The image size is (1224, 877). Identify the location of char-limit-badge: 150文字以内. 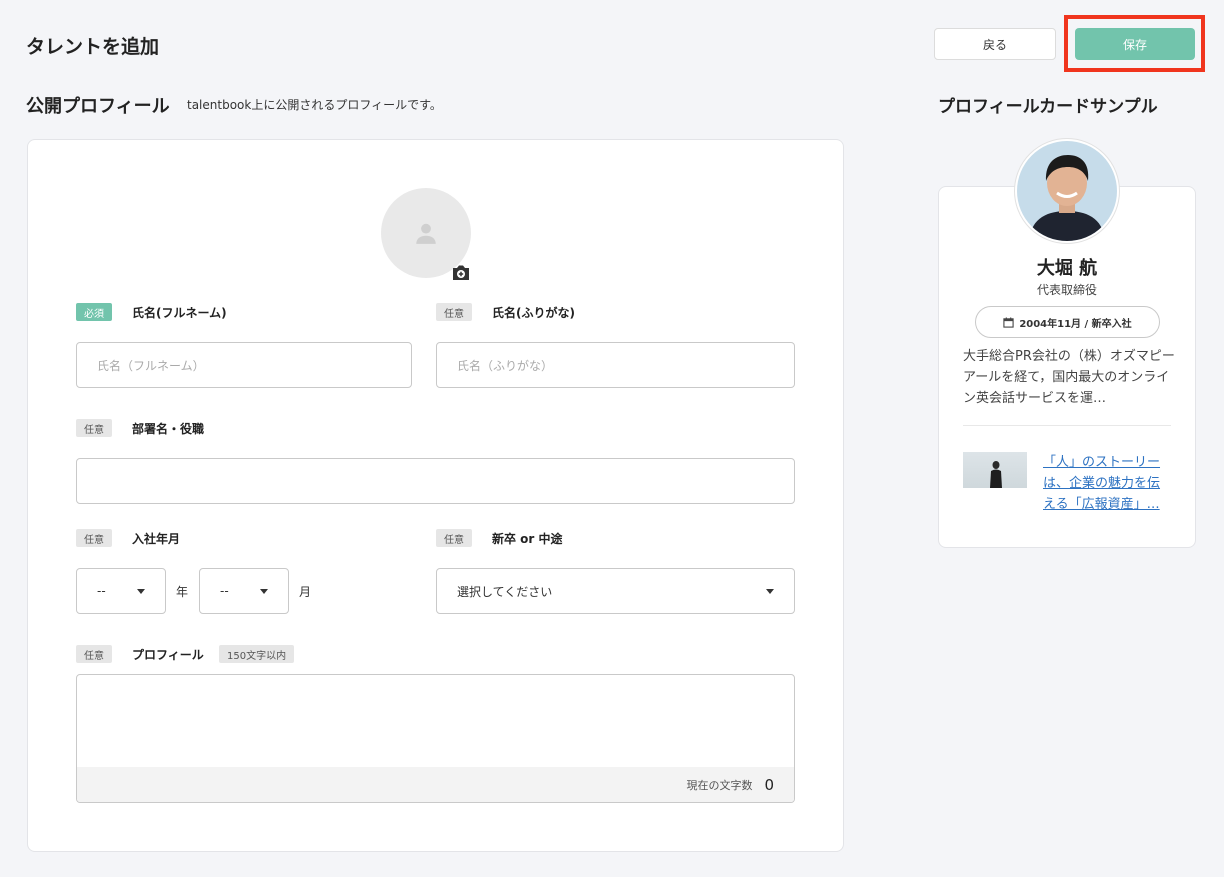
(257, 654).